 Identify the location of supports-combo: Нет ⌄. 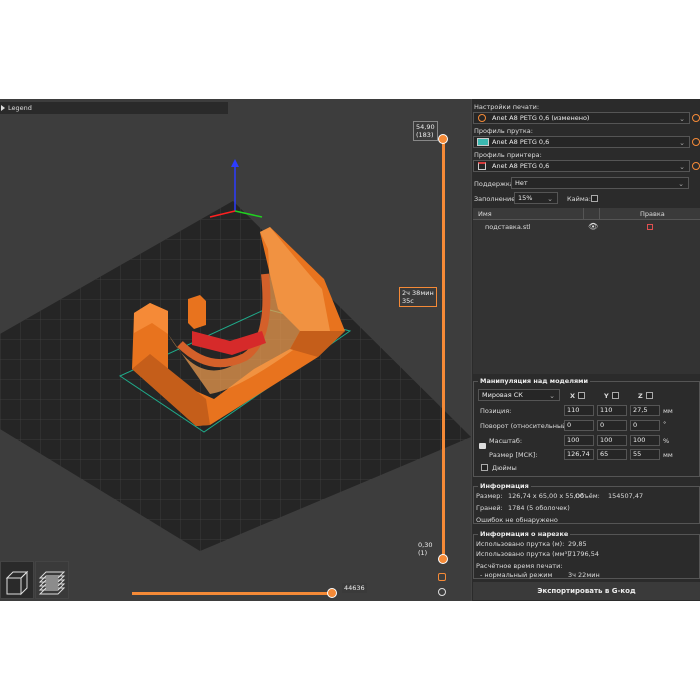
(600, 183).